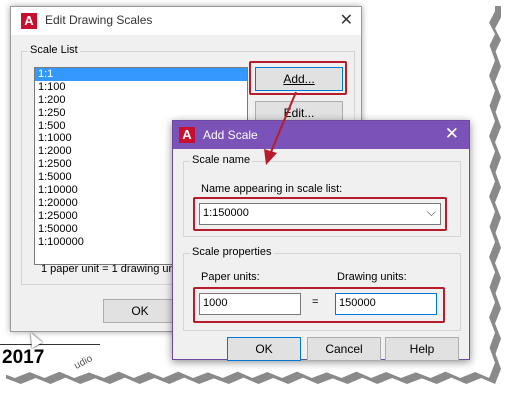  What do you see at coordinates (280, 128) in the screenshot?
I see `callout-arrow-icon` at bounding box center [280, 128].